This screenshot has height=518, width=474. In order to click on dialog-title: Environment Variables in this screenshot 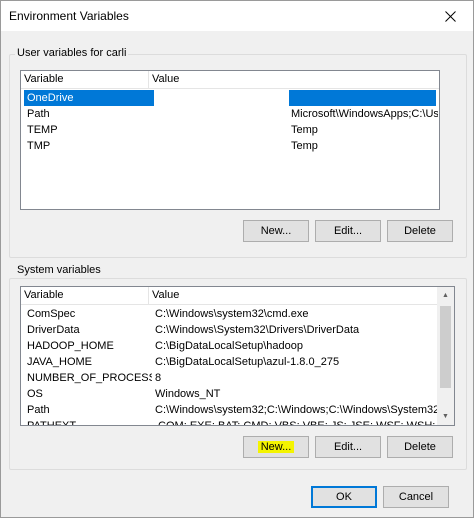, I will do `click(69, 16)`.